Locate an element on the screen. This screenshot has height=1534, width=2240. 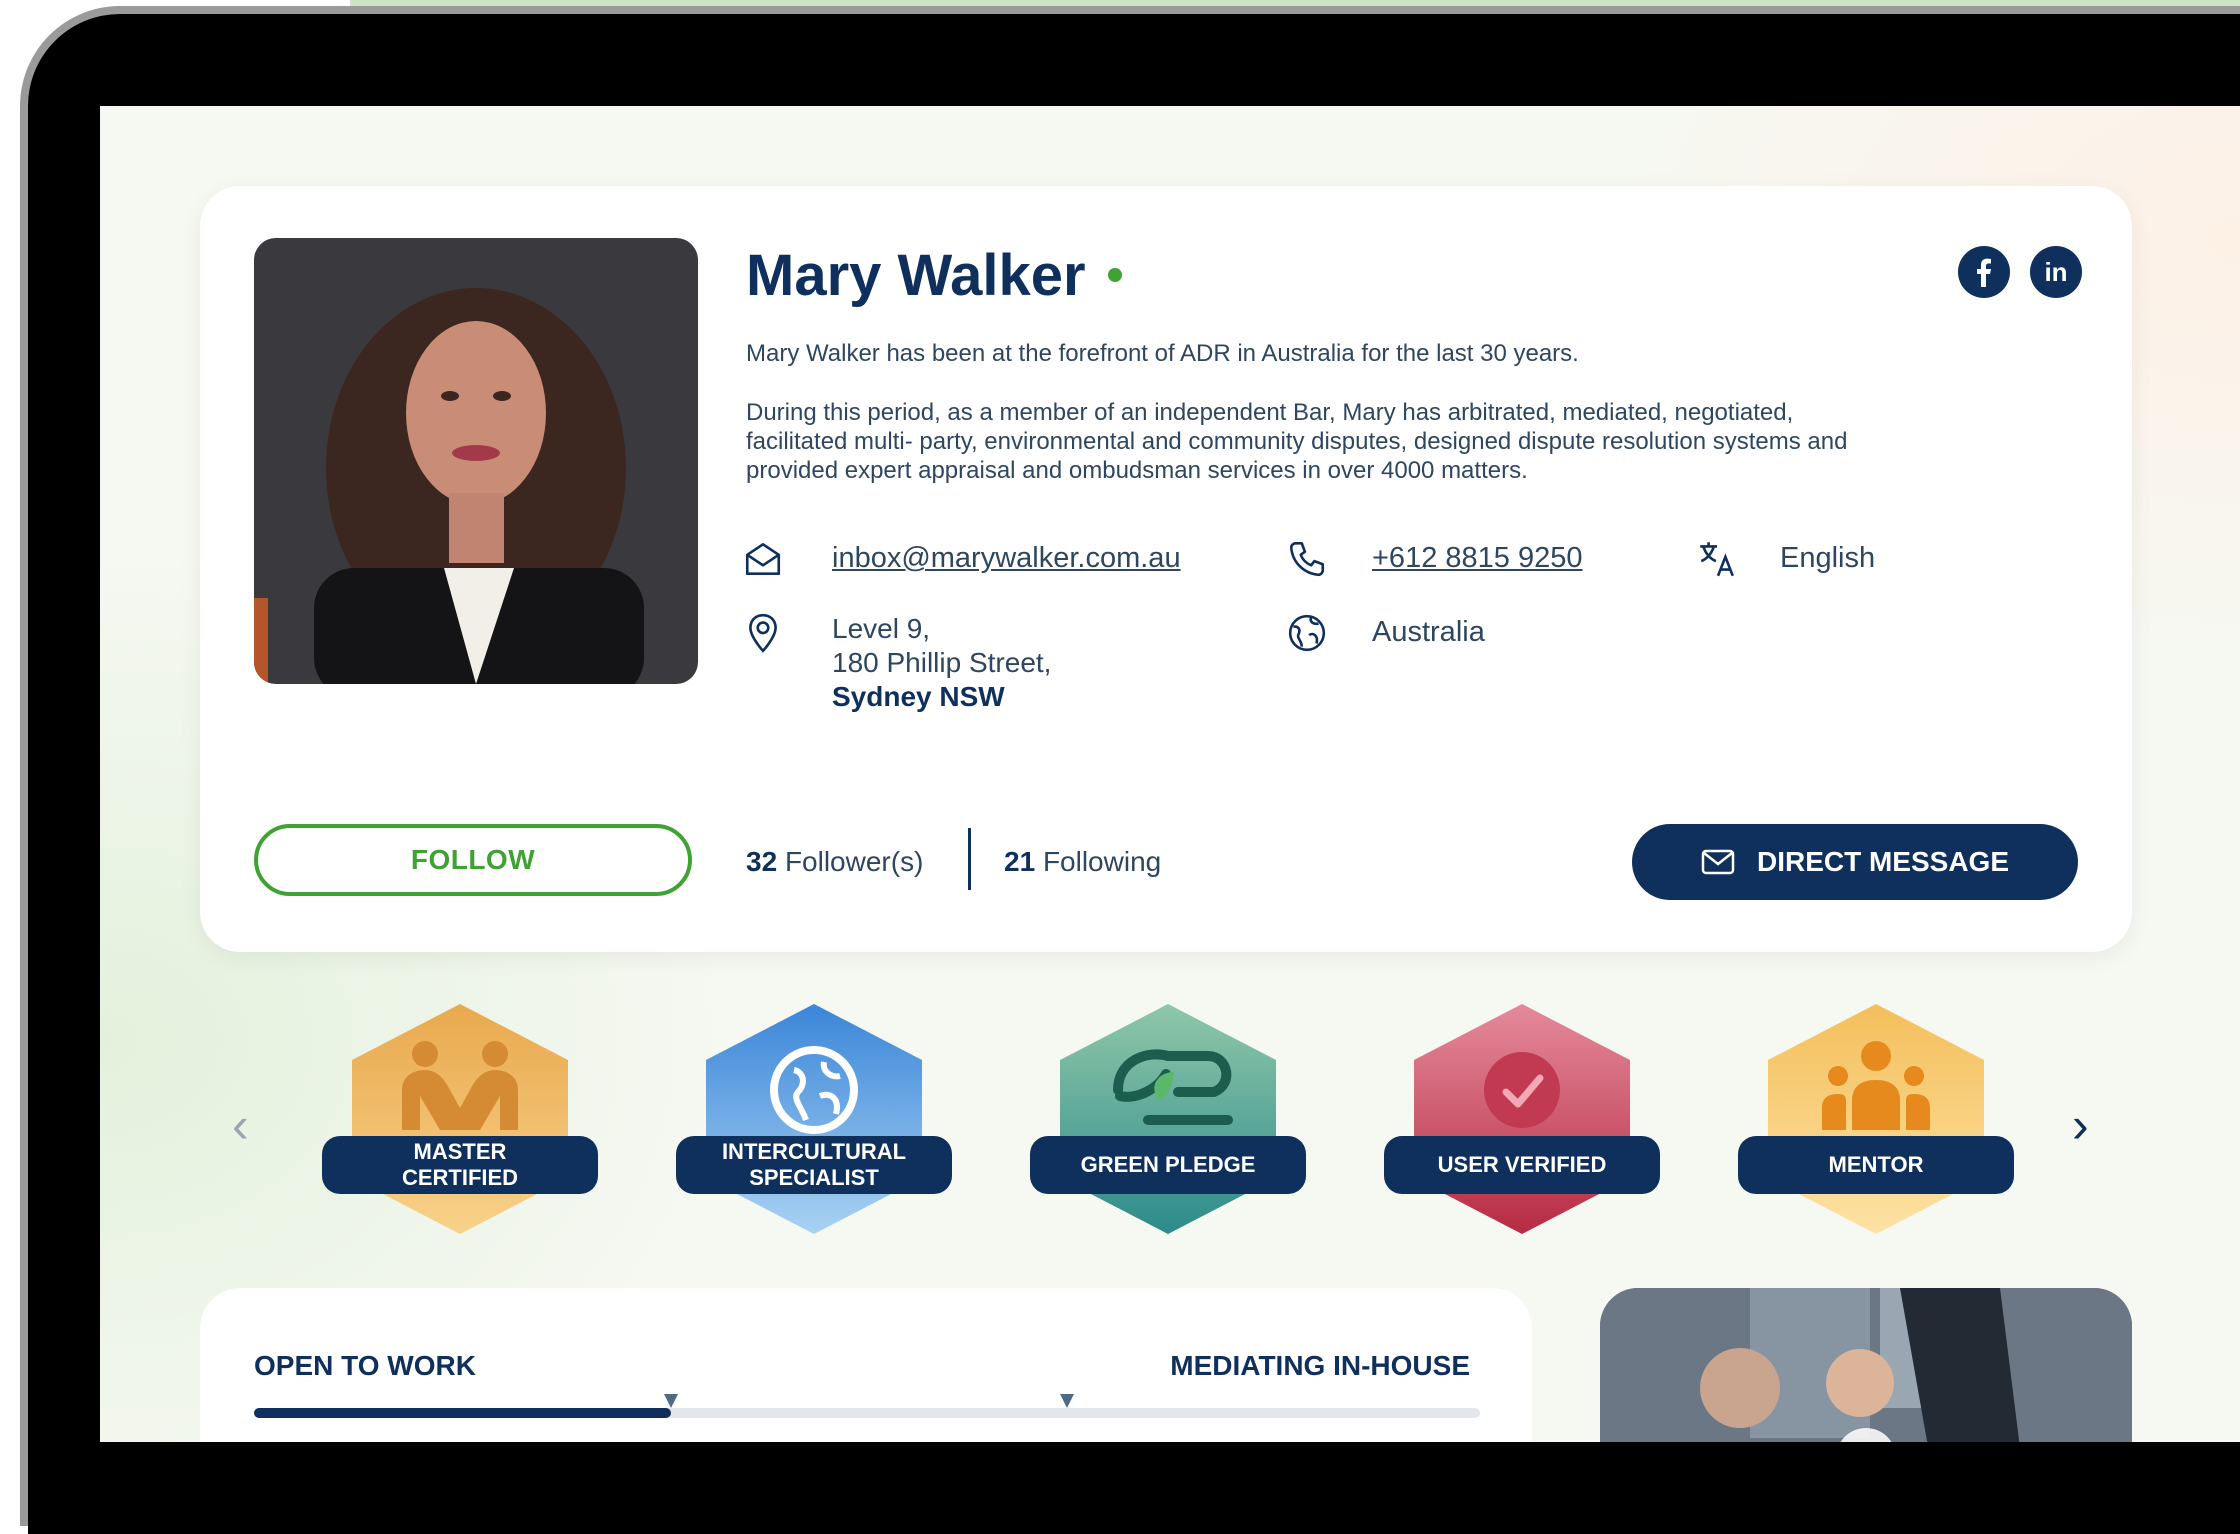
green-pledge-leaf-hex-icon is located at coordinates (1168, 1119).